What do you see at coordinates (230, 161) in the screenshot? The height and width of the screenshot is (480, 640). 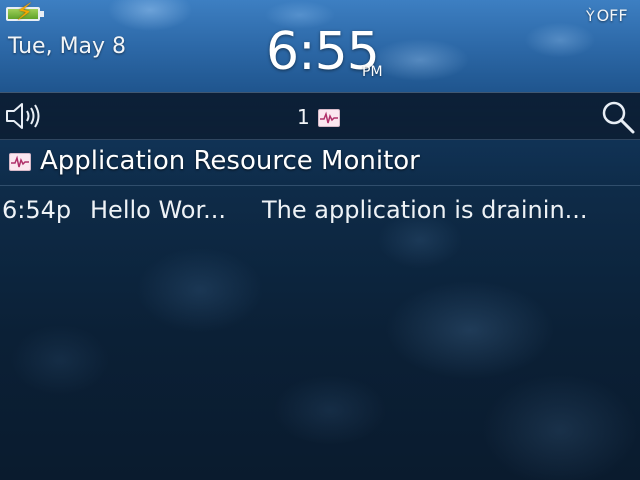 I see `message-group-title: Application Resource Monitor` at bounding box center [230, 161].